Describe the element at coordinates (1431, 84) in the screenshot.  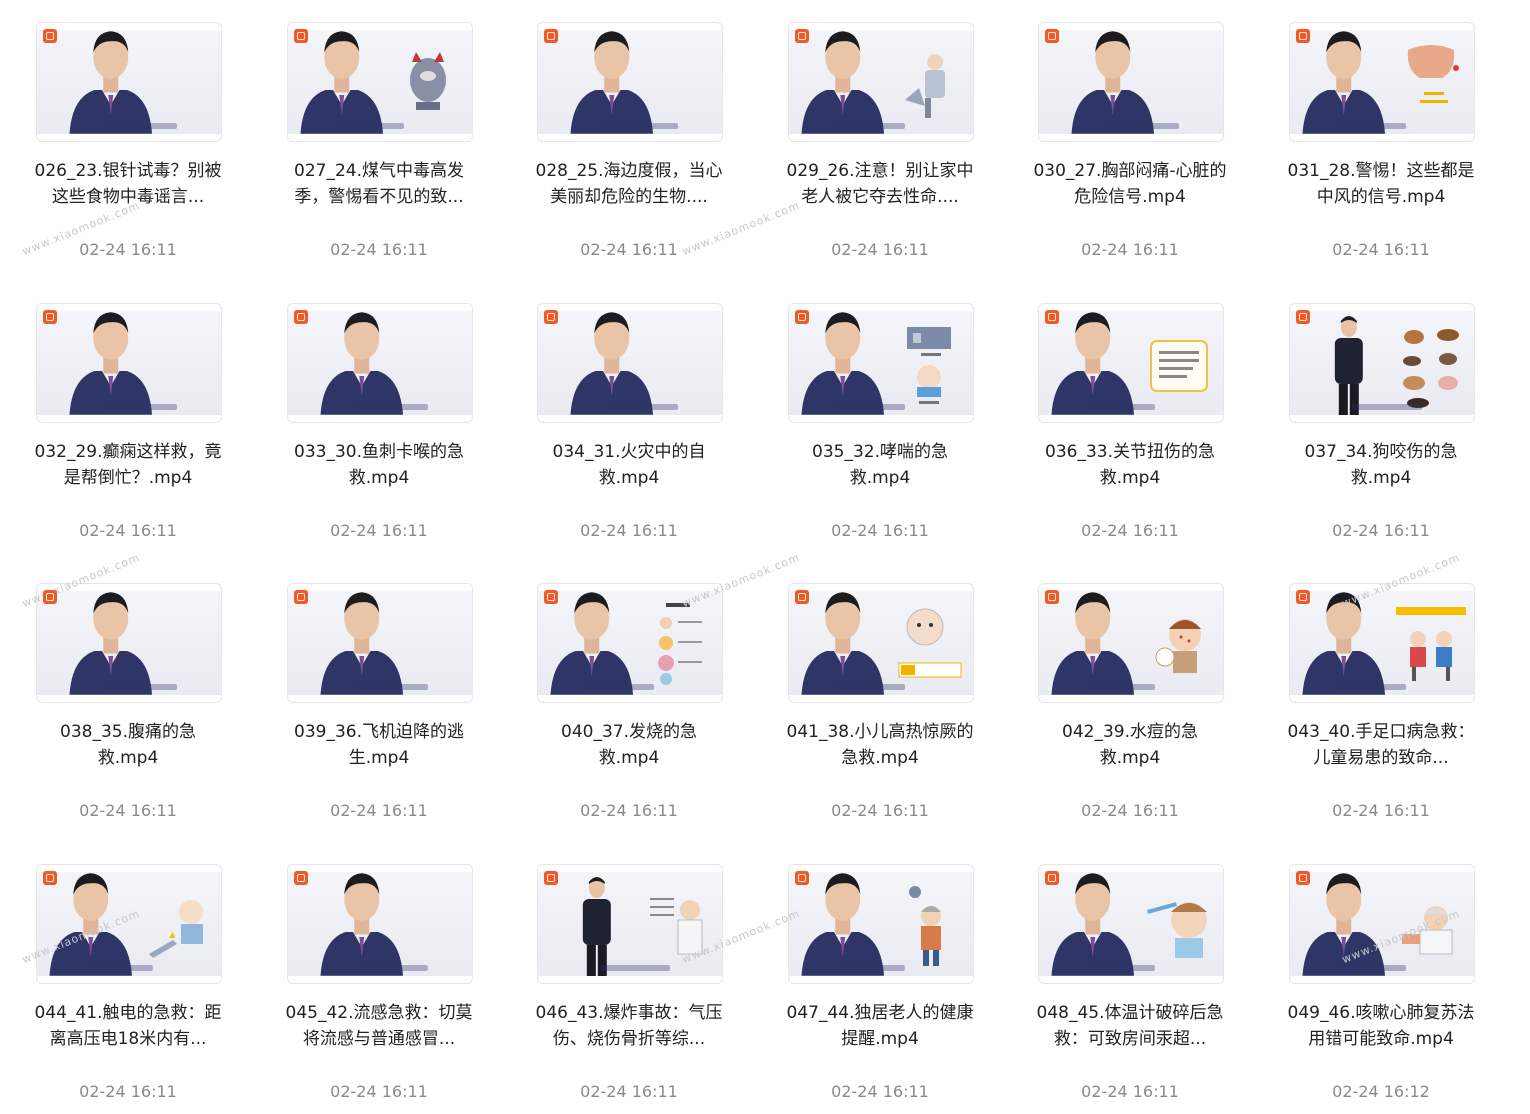
I see `face-illustration` at that location.